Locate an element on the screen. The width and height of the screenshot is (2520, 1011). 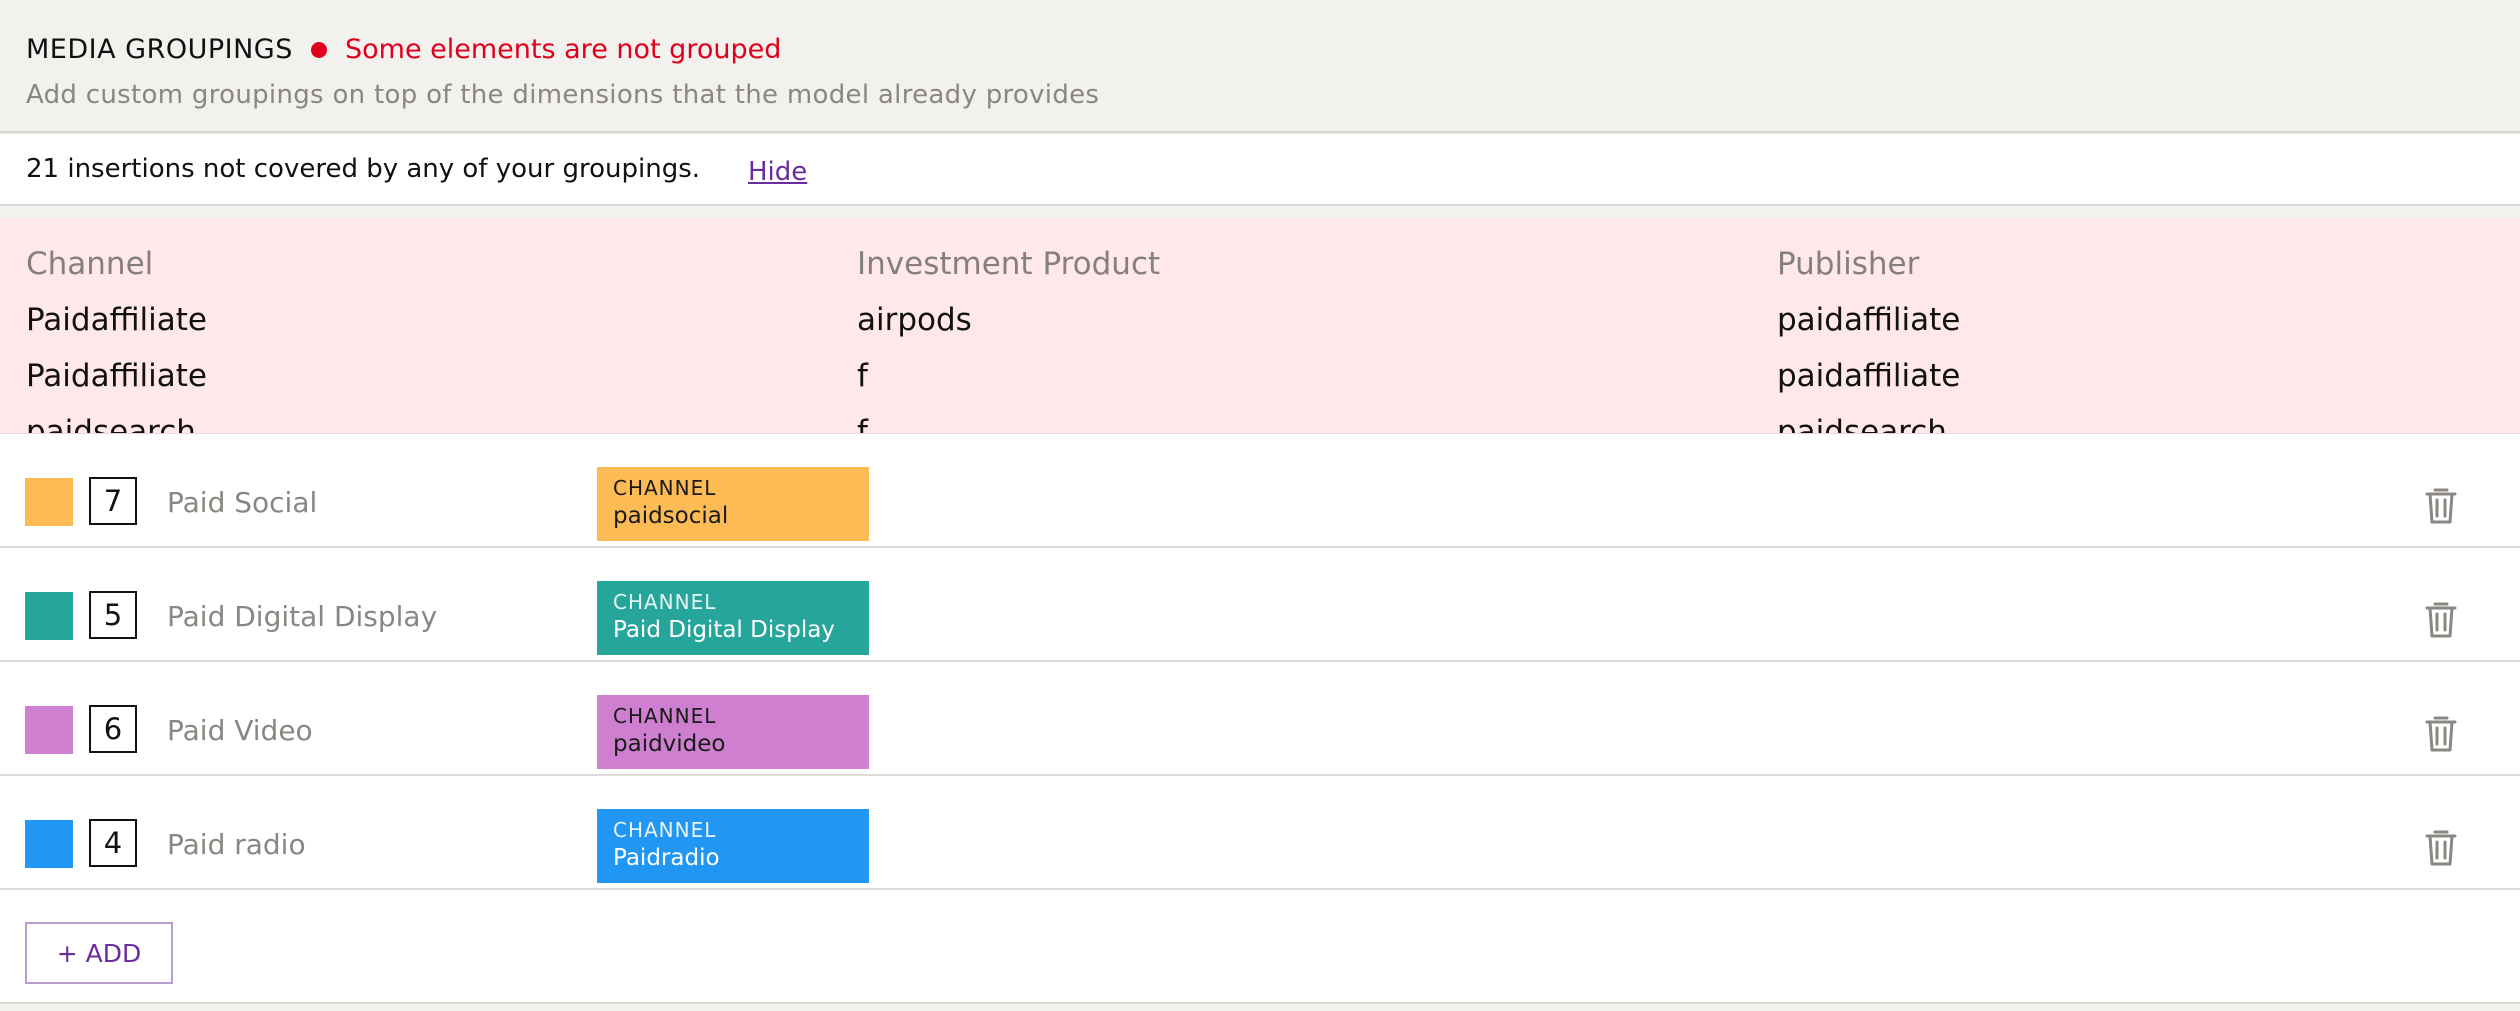
group-order-input: 7 is located at coordinates (113, 501).